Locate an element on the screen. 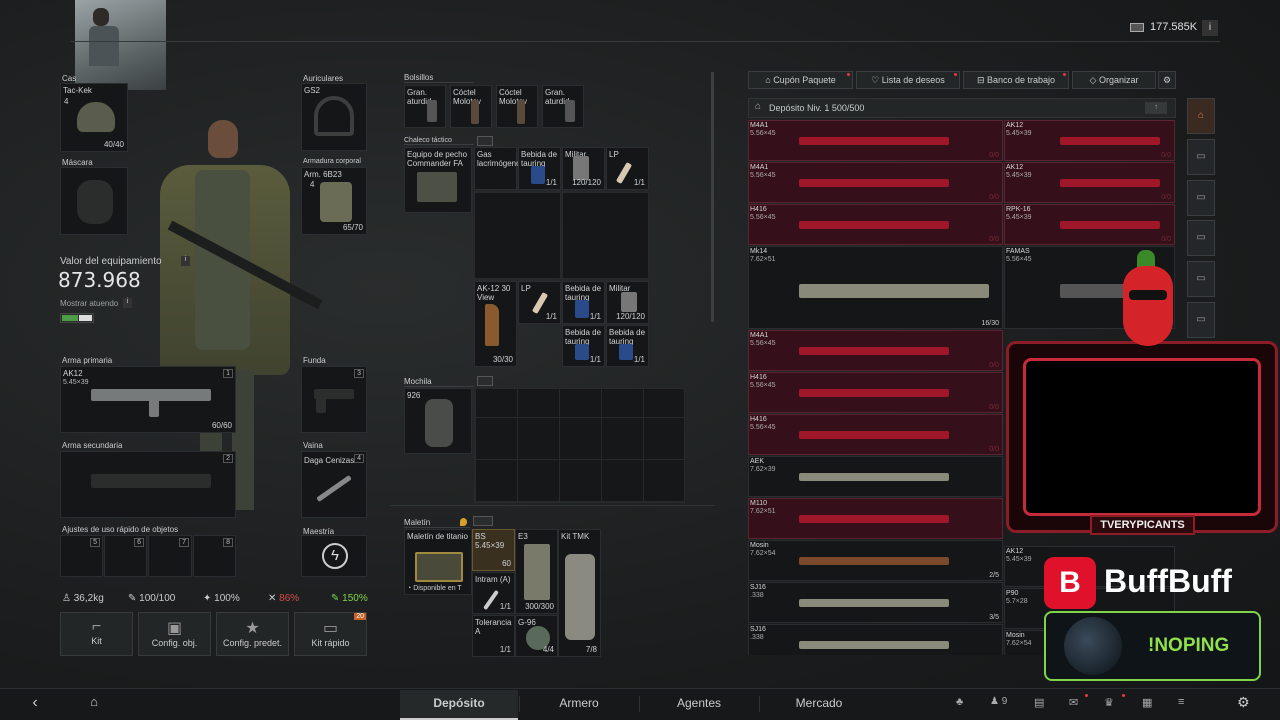 Image resolution: width=1280 pixels, height=720 pixels. vest-item-1: Gas lacrimógeno is located at coordinates (497, 168).